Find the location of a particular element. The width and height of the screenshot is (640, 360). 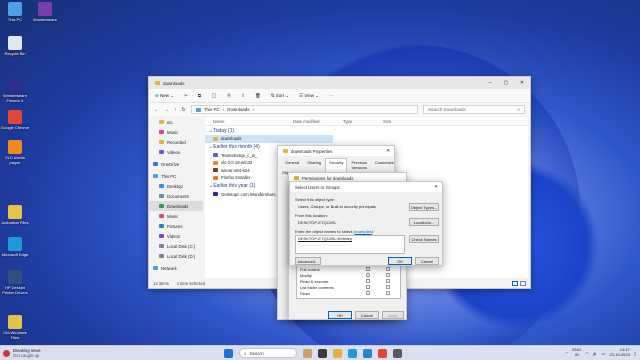

delete-icon: 🗑 is located at coordinates (258, 96).